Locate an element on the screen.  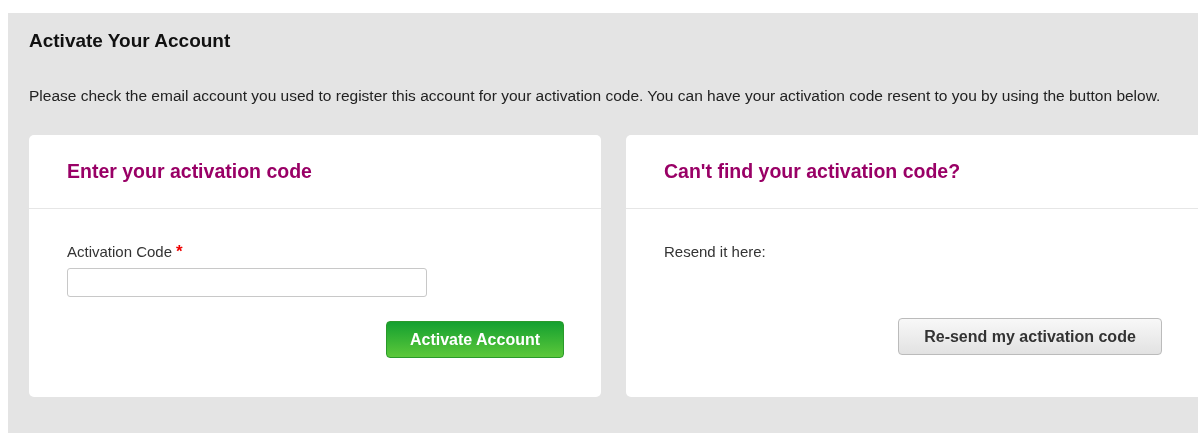
input-field is located at coordinates (247, 282).